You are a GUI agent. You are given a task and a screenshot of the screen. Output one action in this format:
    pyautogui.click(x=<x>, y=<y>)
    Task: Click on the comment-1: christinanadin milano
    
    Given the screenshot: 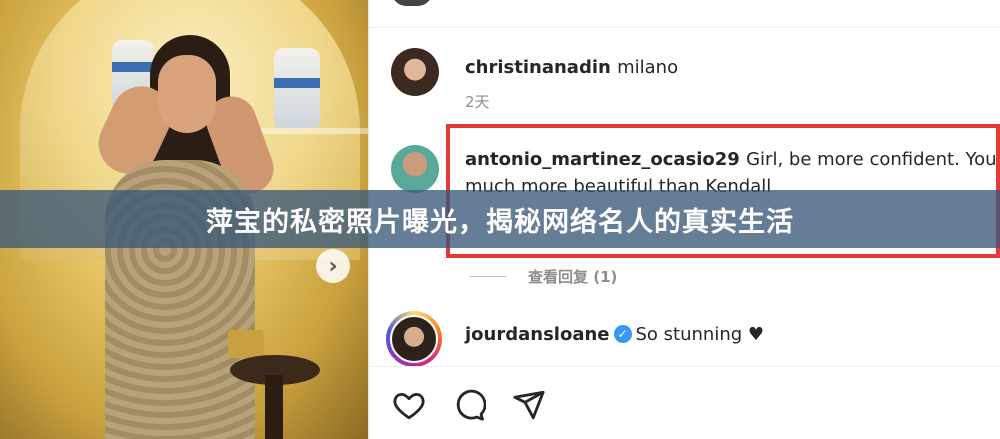 What is the action you would take?
    pyautogui.click(x=571, y=67)
    